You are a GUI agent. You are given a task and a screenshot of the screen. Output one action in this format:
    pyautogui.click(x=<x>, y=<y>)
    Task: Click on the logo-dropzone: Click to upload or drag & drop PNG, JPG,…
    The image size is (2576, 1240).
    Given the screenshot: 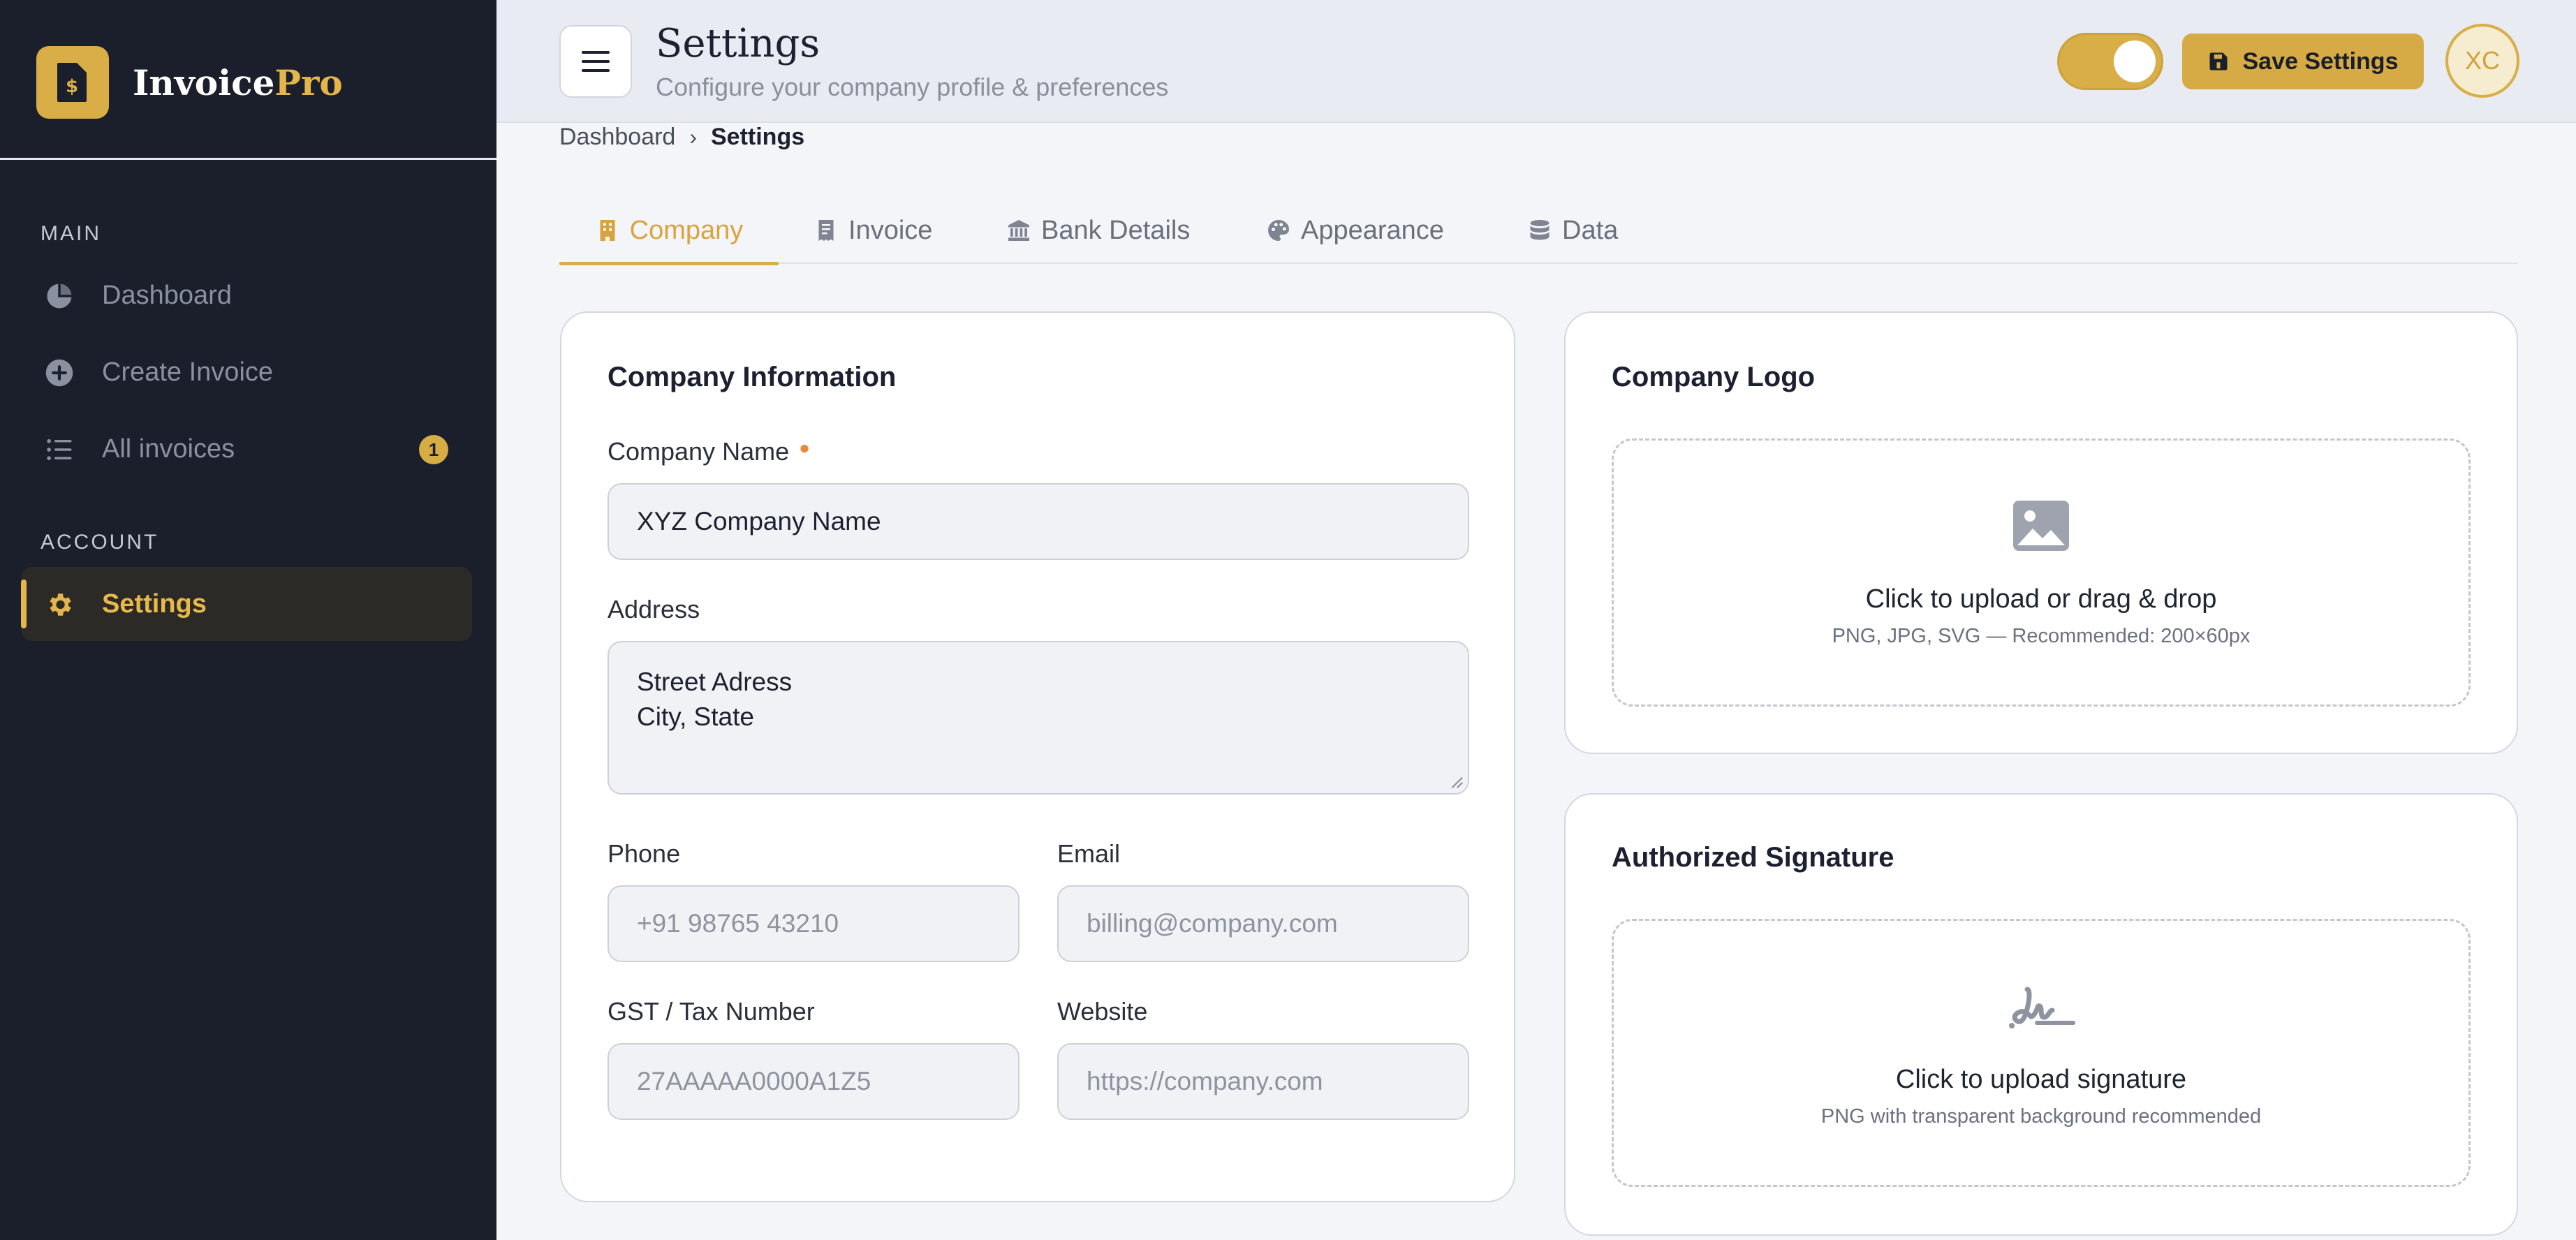 What is the action you would take?
    pyautogui.click(x=2041, y=572)
    